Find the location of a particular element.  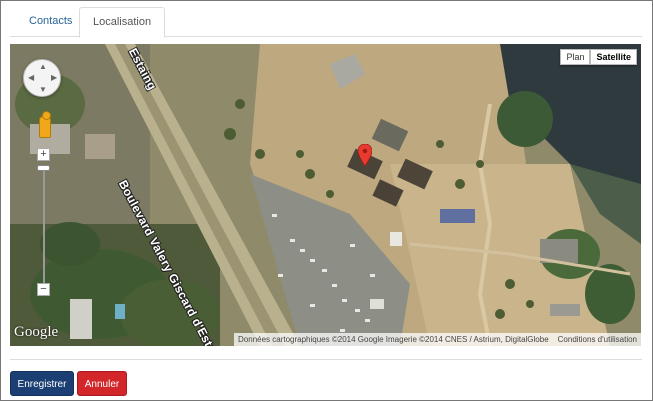

pan-left-icon: ◀ is located at coordinates (31, 78).